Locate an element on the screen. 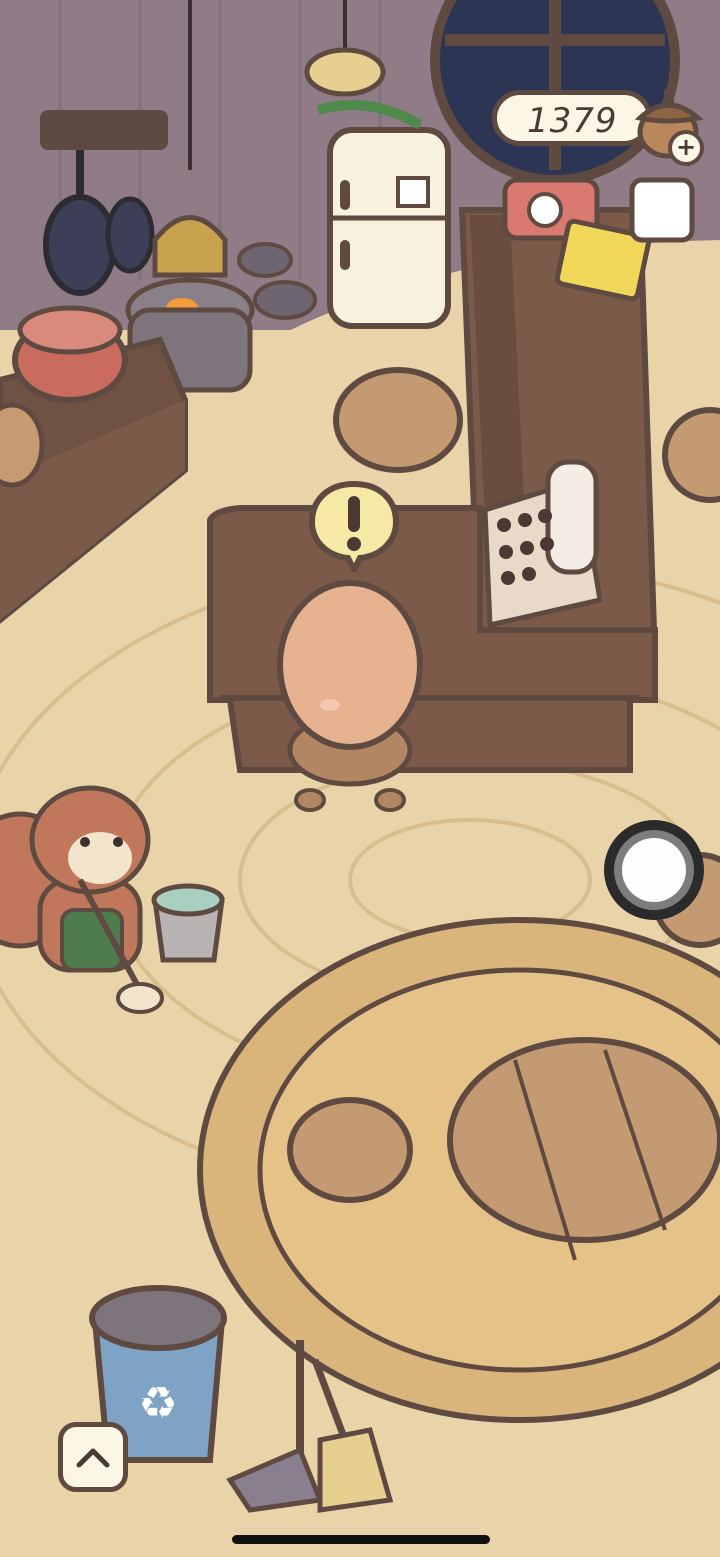  joystick-knob is located at coordinates (654, 870).